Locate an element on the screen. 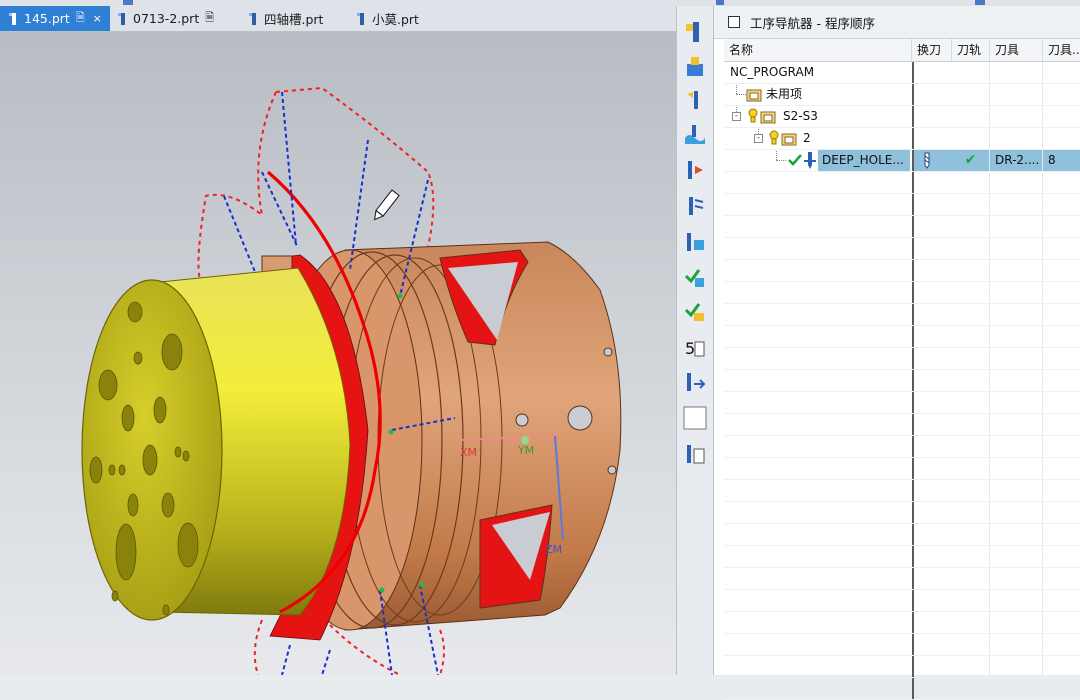  axis-label-ym: YM is located at coordinates (525, 450).